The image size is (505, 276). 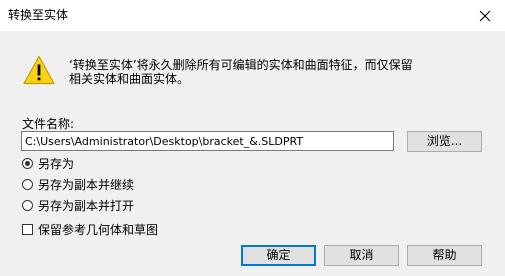 What do you see at coordinates (241, 65) in the screenshot?
I see `warning-message-line-1: ‘转换至实体’将永久删除所有可编辑的实体和曲面特征，而仅保留` at bounding box center [241, 65].